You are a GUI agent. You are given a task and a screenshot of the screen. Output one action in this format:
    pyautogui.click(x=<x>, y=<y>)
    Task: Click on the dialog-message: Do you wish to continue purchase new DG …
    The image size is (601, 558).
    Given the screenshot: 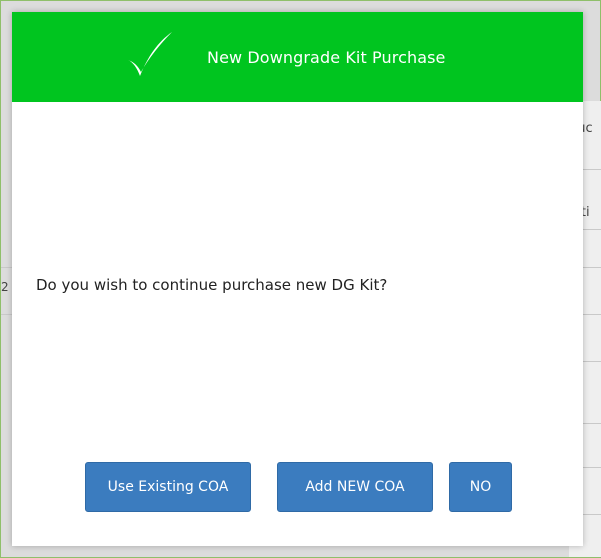 What is the action you would take?
    pyautogui.click(x=212, y=285)
    